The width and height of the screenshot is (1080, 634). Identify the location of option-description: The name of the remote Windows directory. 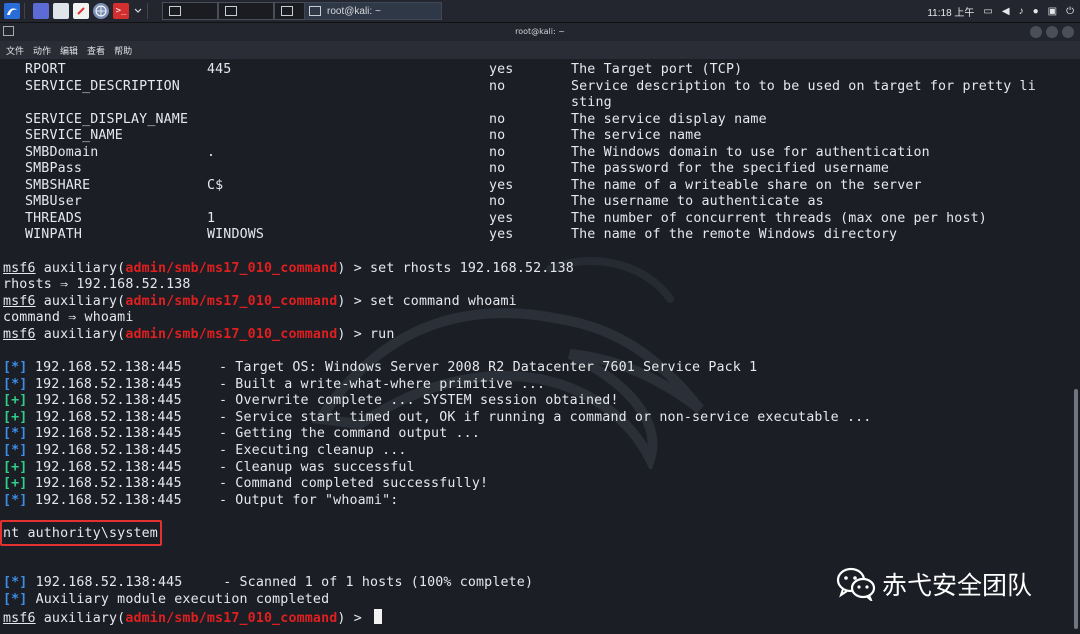
(734, 234).